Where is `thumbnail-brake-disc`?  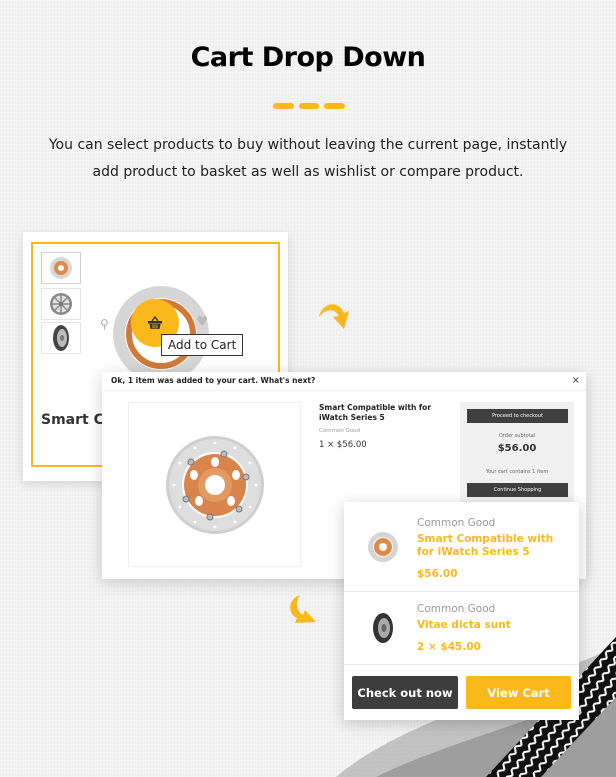
thumbnail-brake-disc is located at coordinates (61, 268).